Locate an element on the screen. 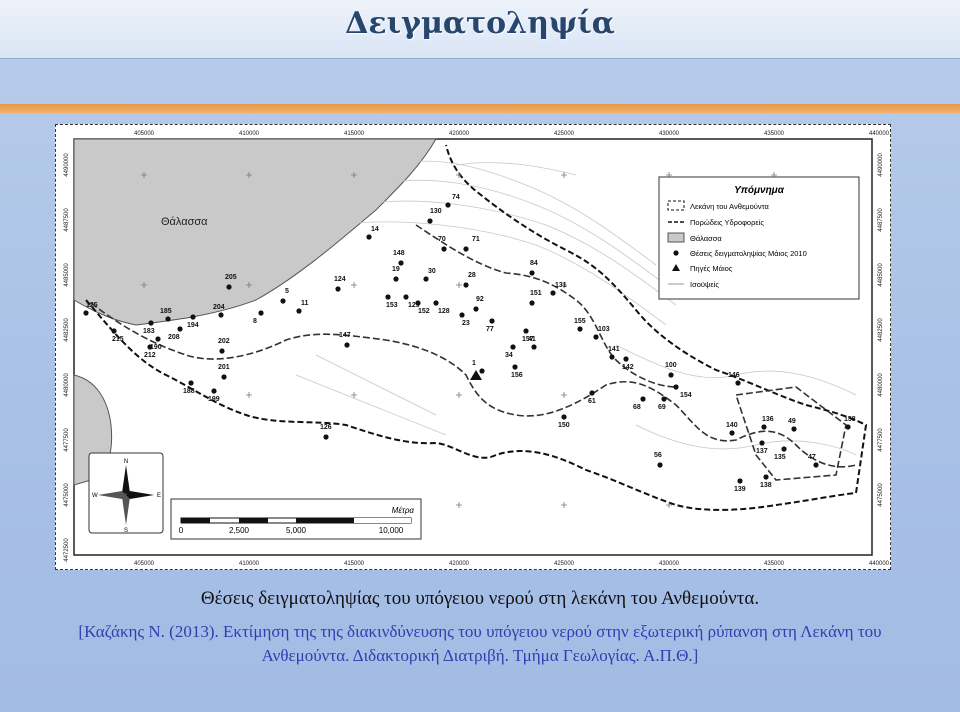  y-tick-label: 4485000 is located at coordinates (881, 275).